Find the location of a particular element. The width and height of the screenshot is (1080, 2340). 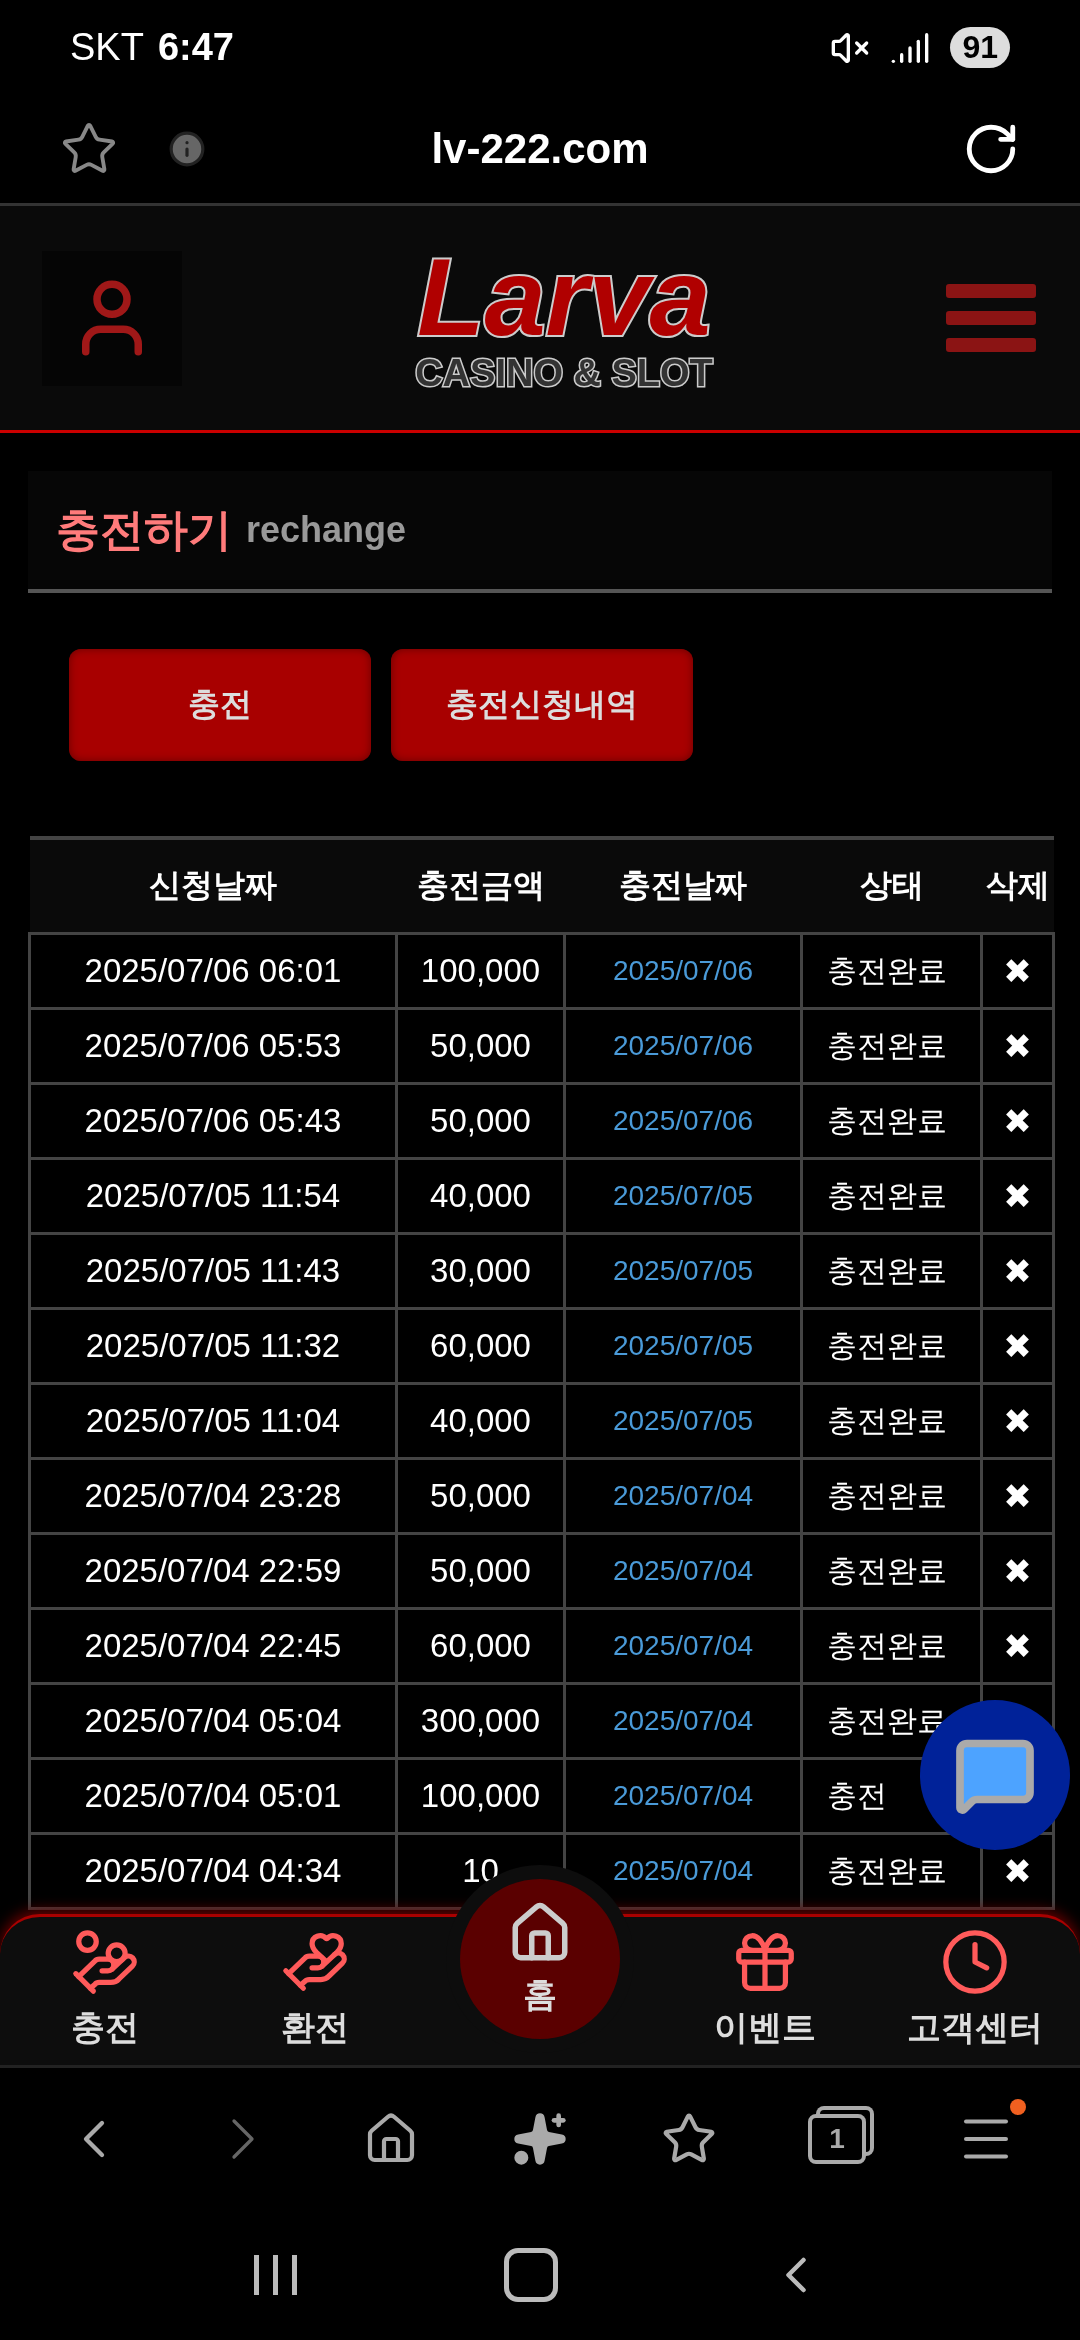

notification-dot is located at coordinates (1017, 2107).